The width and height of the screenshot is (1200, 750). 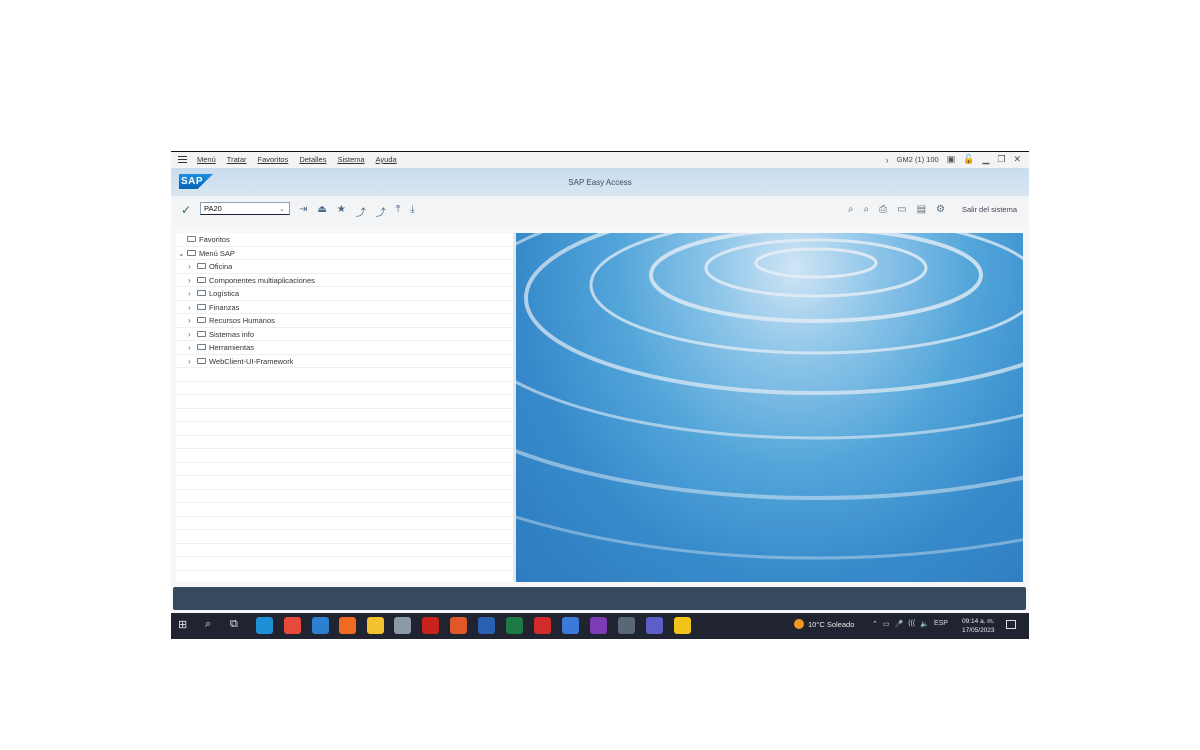 What do you see at coordinates (924, 624) in the screenshot?
I see `volume-icon: 🔈` at bounding box center [924, 624].